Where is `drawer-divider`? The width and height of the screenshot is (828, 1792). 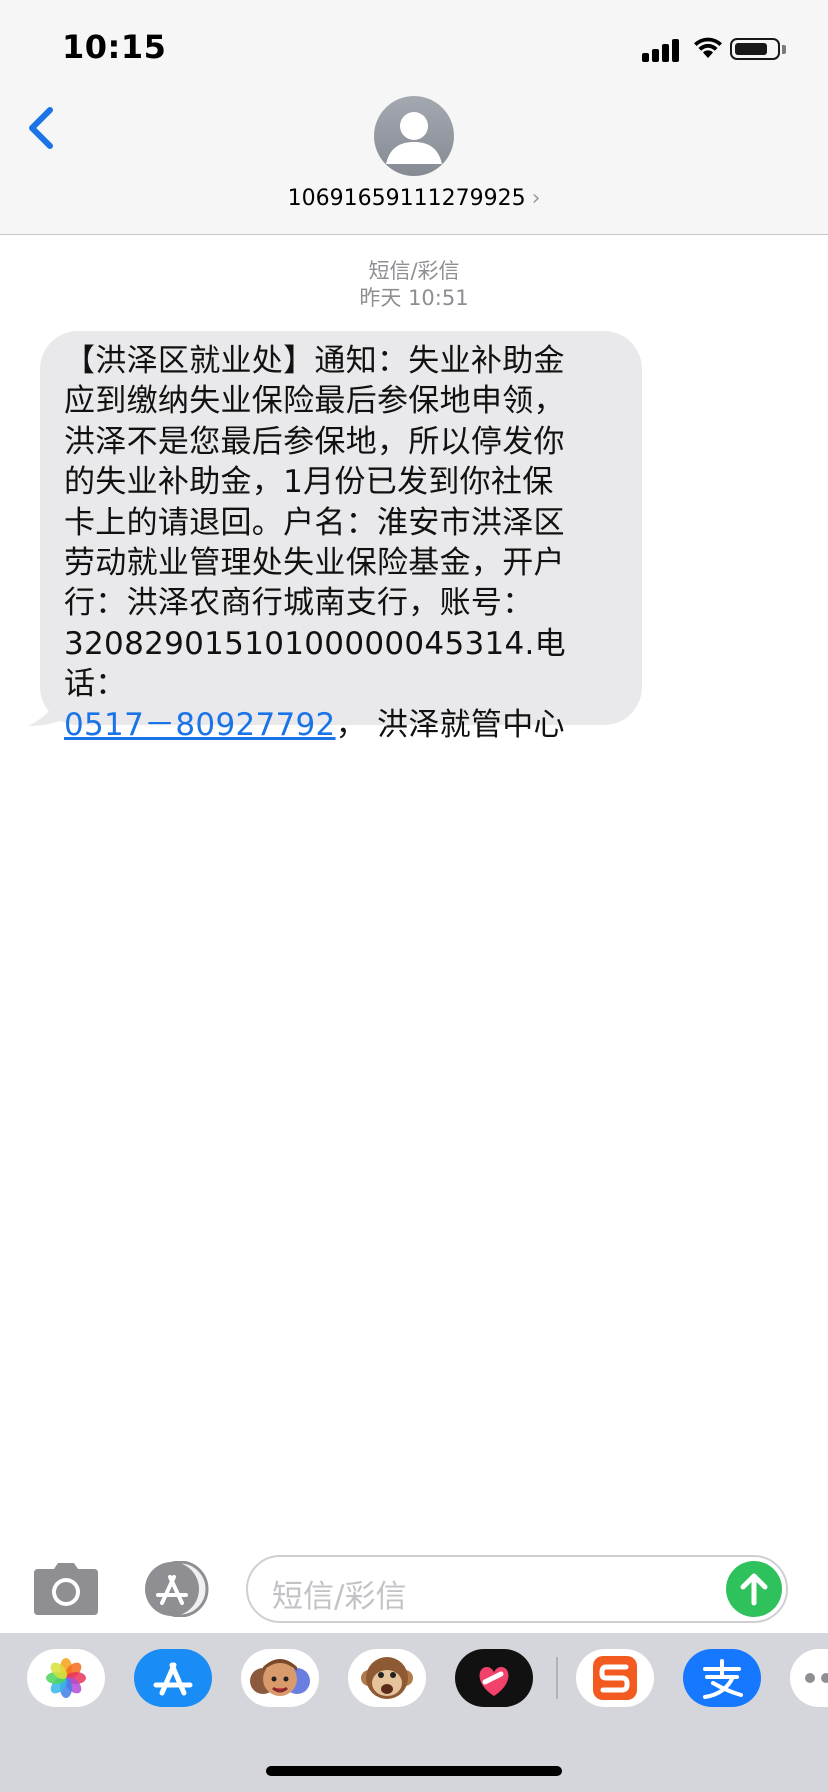
drawer-divider is located at coordinates (557, 1678).